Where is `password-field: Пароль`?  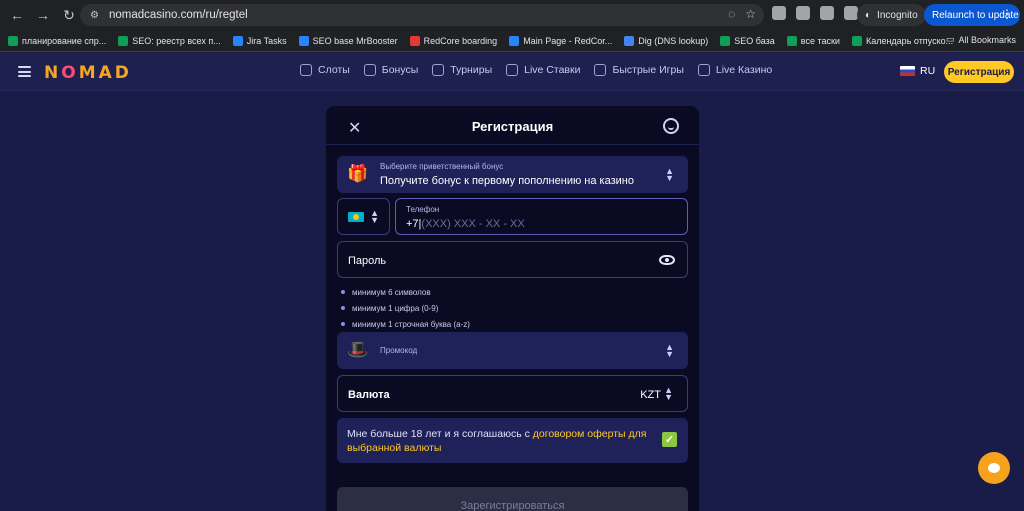
password-field: Пароль is located at coordinates (512, 259).